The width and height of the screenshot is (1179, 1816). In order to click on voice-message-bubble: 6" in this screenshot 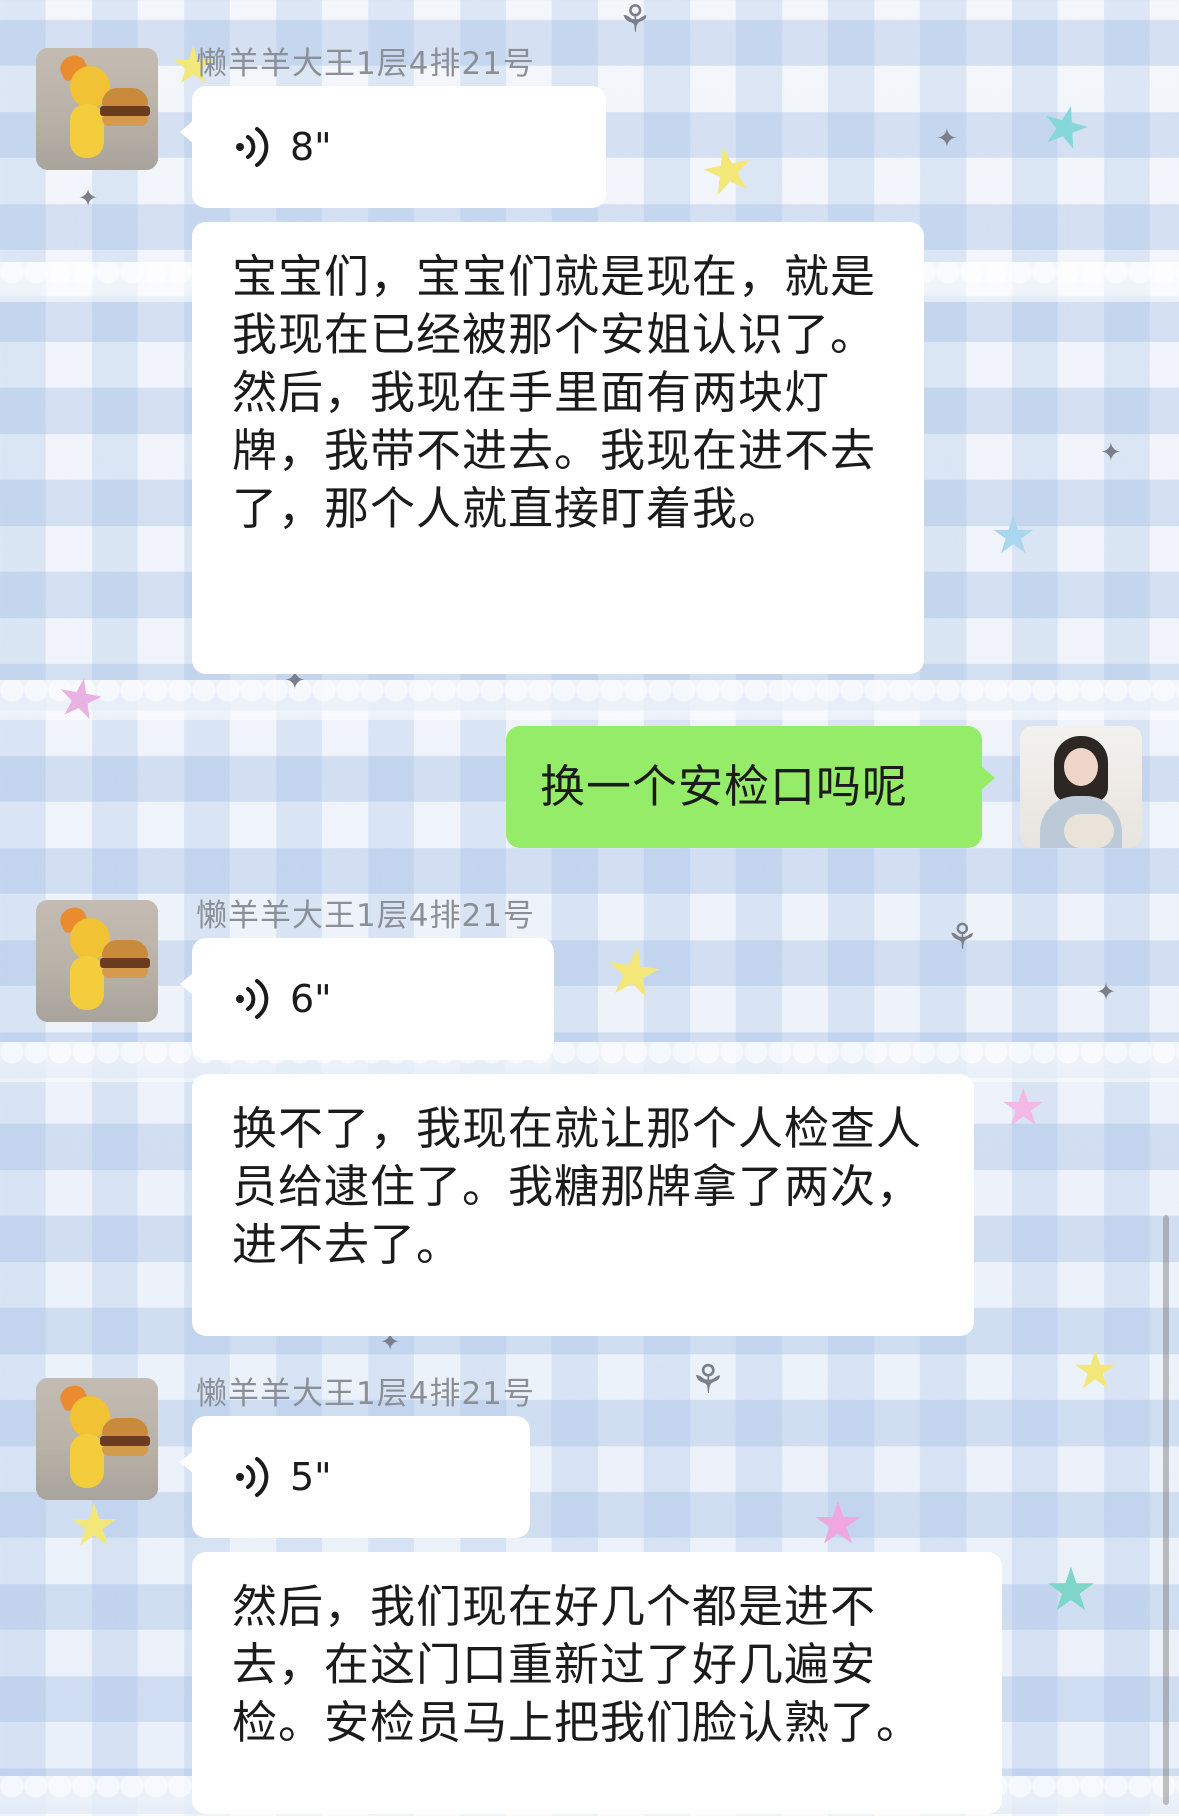, I will do `click(367, 999)`.